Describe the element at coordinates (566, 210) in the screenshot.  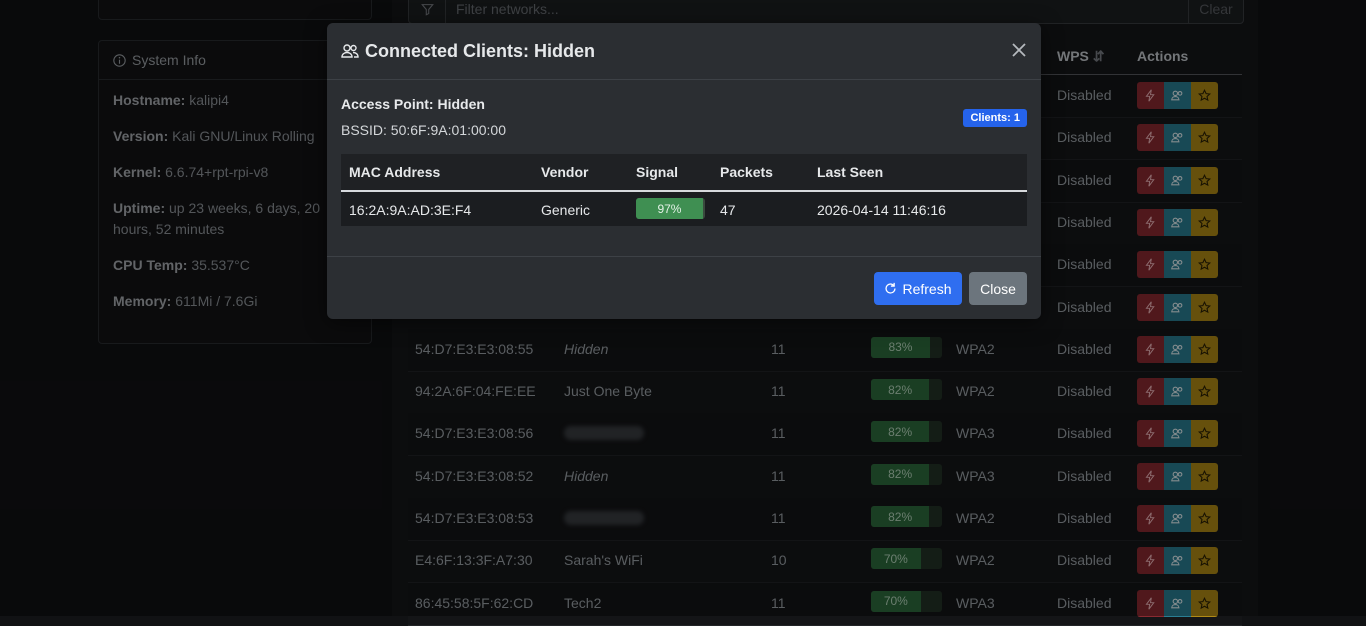
I see `client-vendor: Generic` at that location.